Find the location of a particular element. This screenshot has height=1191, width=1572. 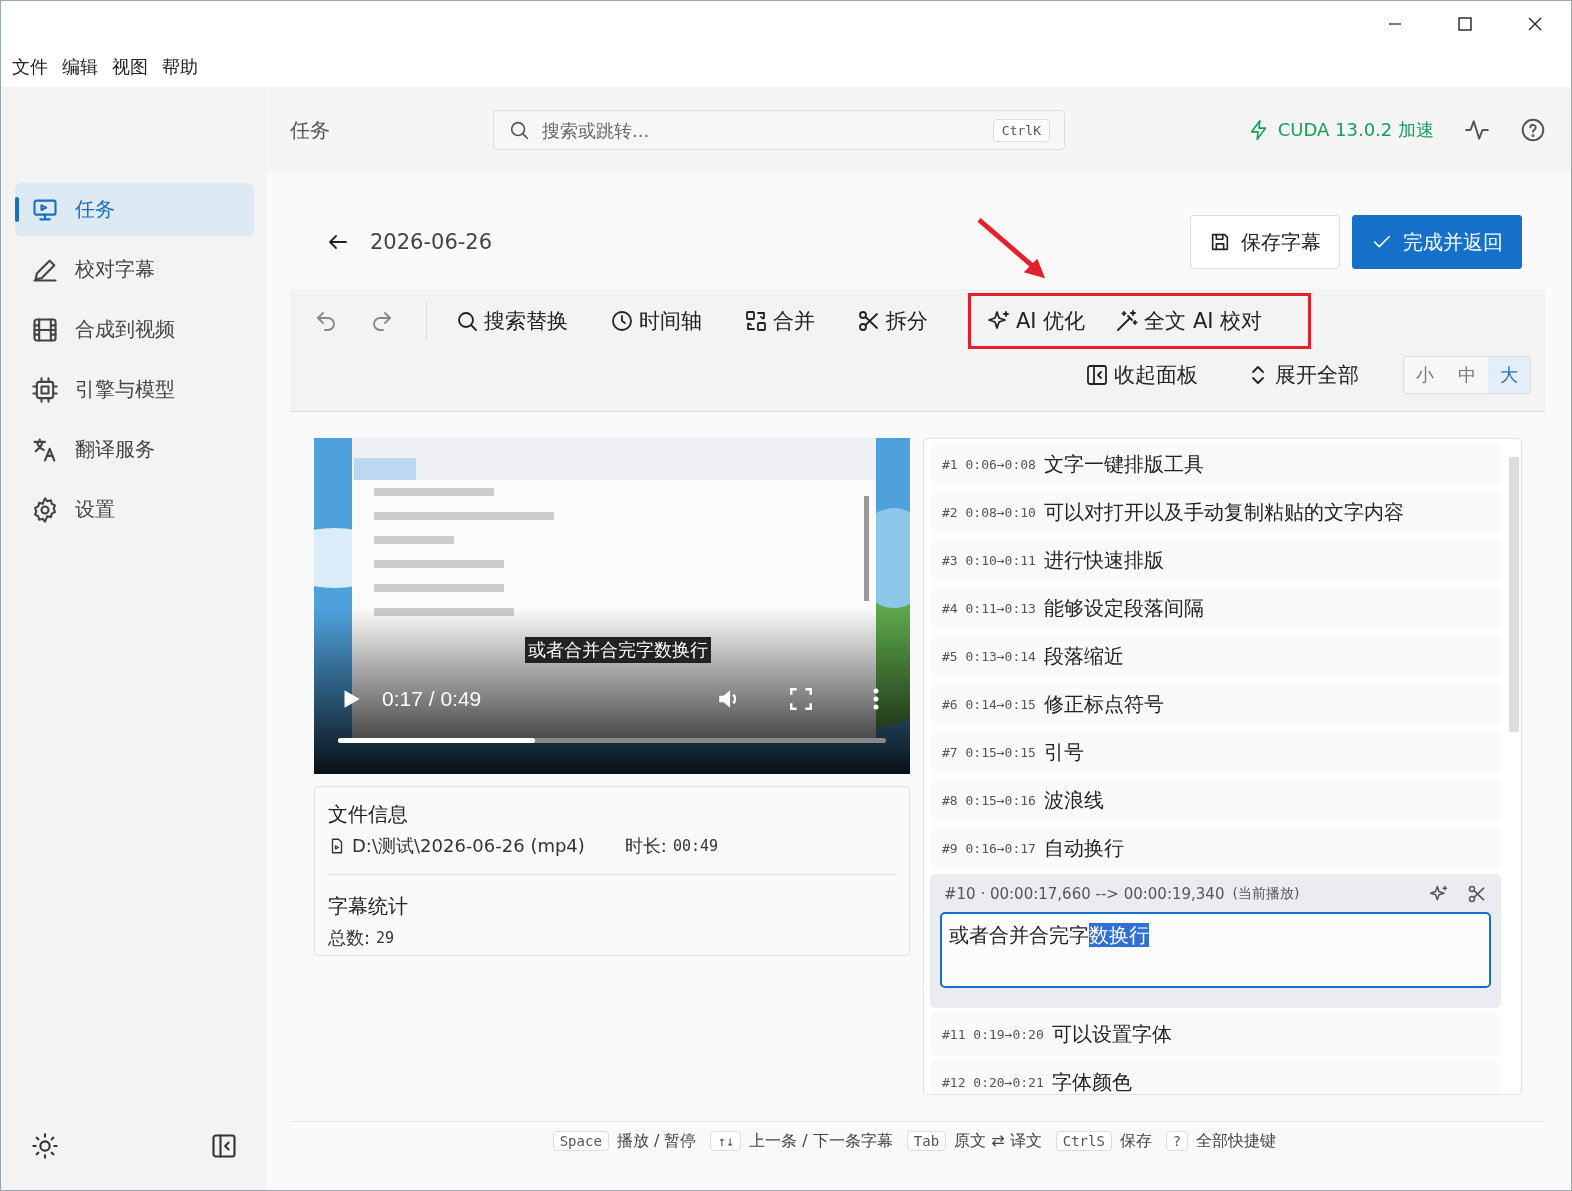

subtitle-text: 文字一键排版工具 is located at coordinates (1123, 464).